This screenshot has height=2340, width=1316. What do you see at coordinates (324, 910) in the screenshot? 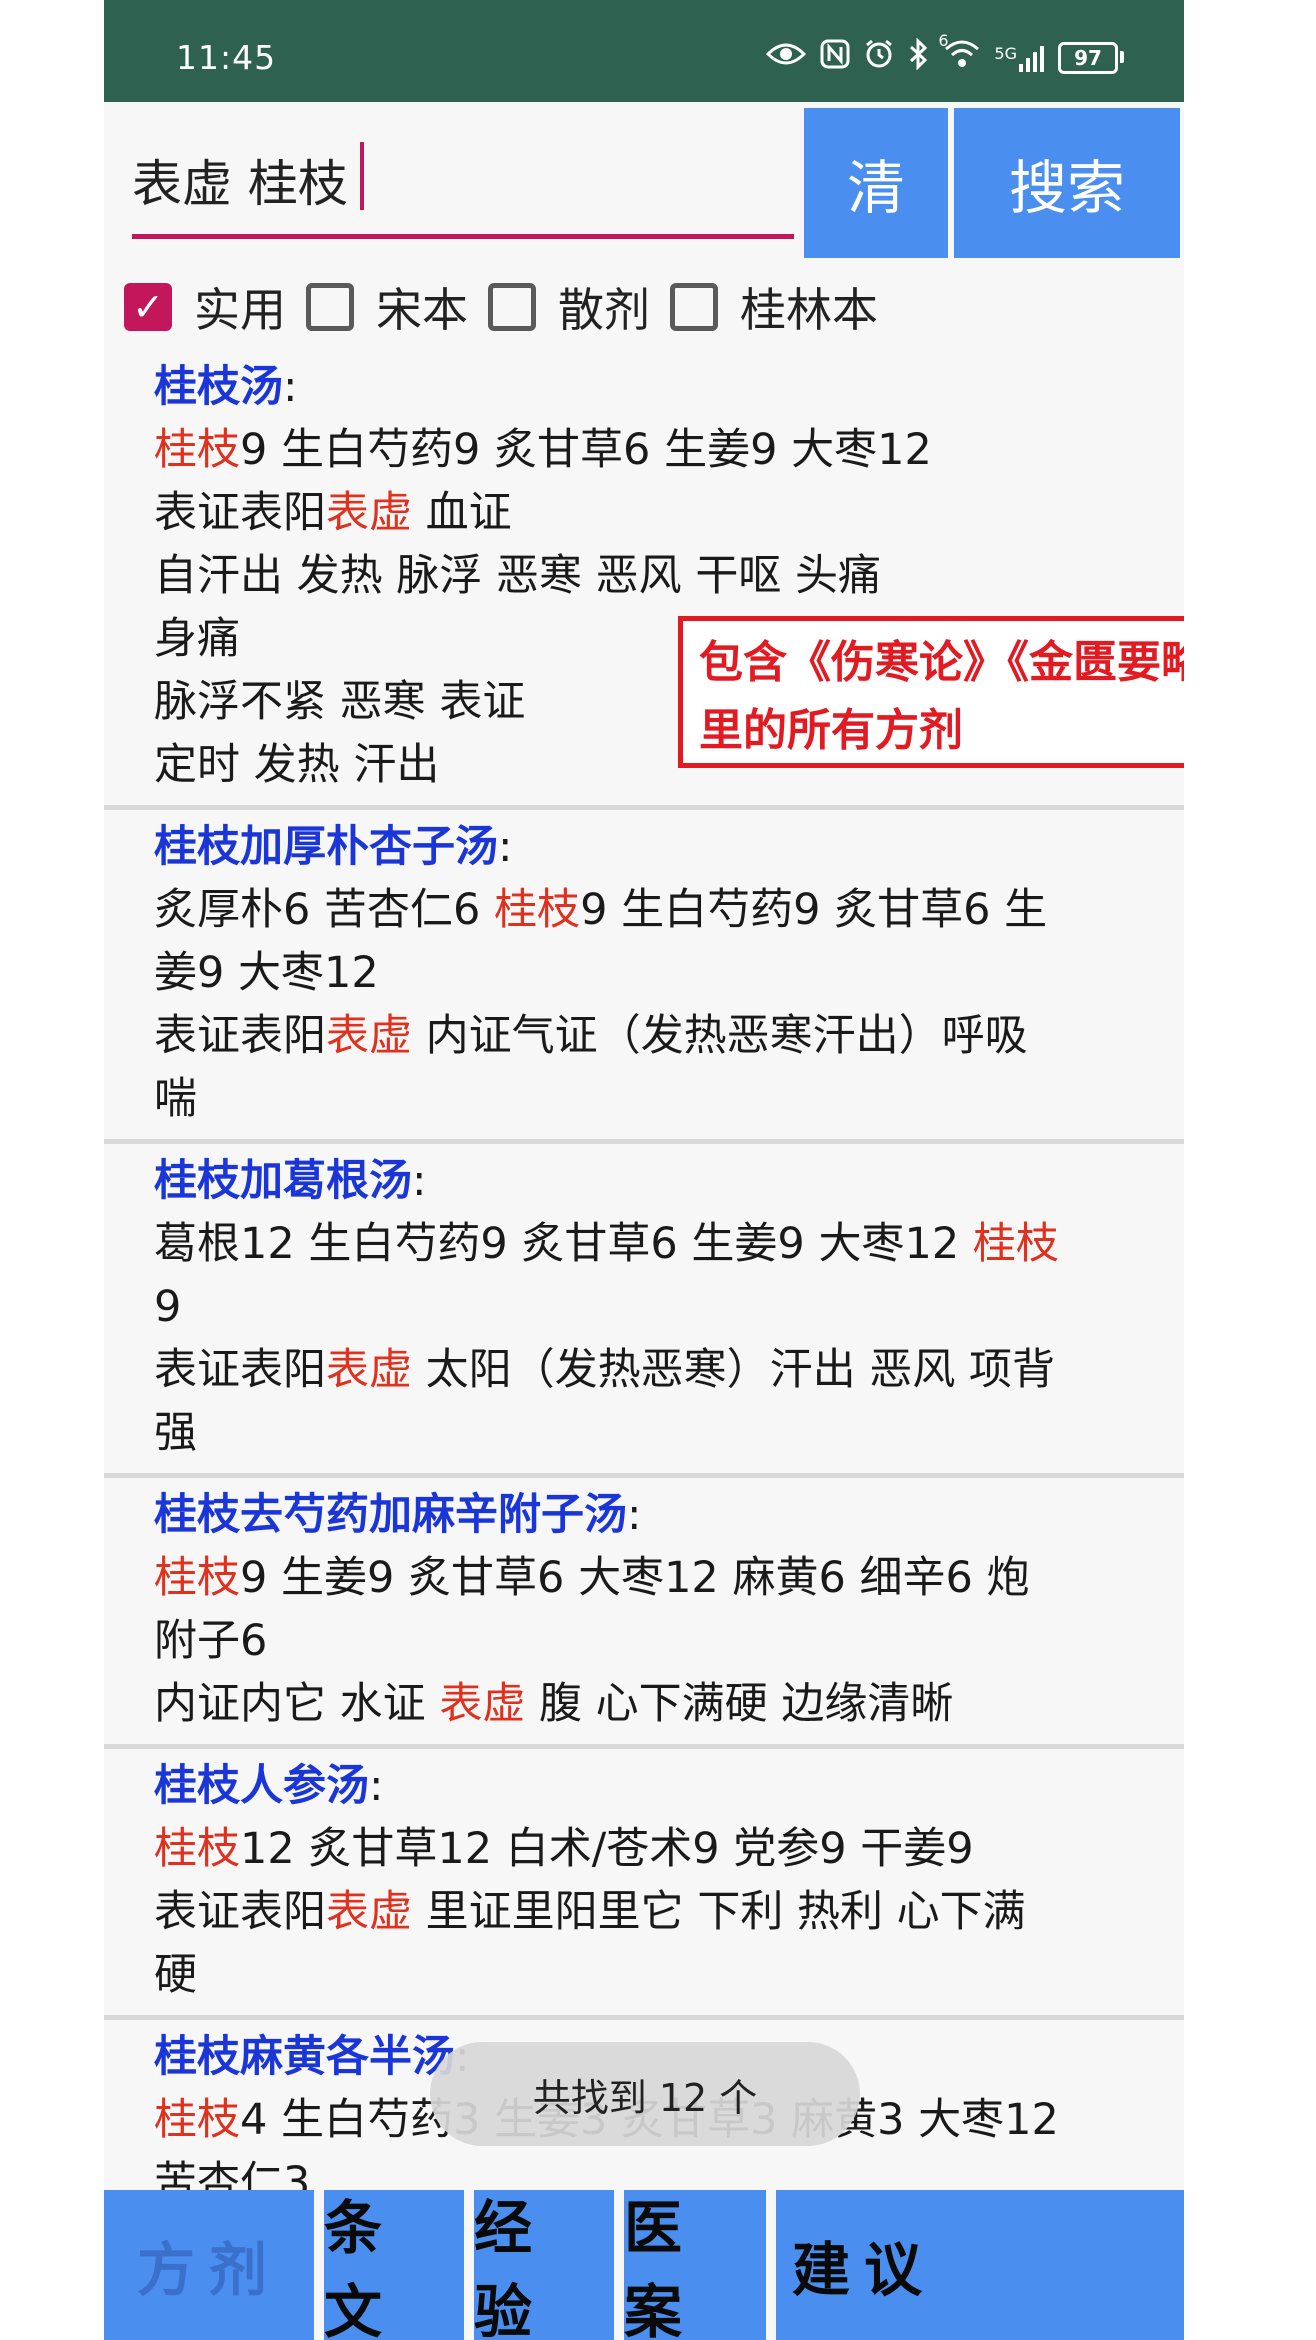
I see `detail-text: 炙厚朴6 苦杏仁6` at bounding box center [324, 910].